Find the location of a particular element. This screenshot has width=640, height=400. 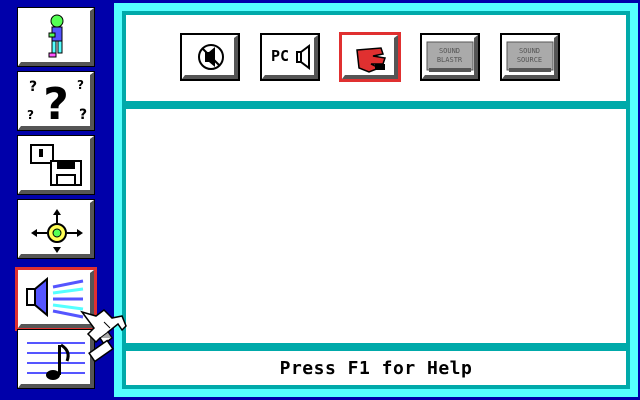

joystick-control-icon is located at coordinates (57, 231).